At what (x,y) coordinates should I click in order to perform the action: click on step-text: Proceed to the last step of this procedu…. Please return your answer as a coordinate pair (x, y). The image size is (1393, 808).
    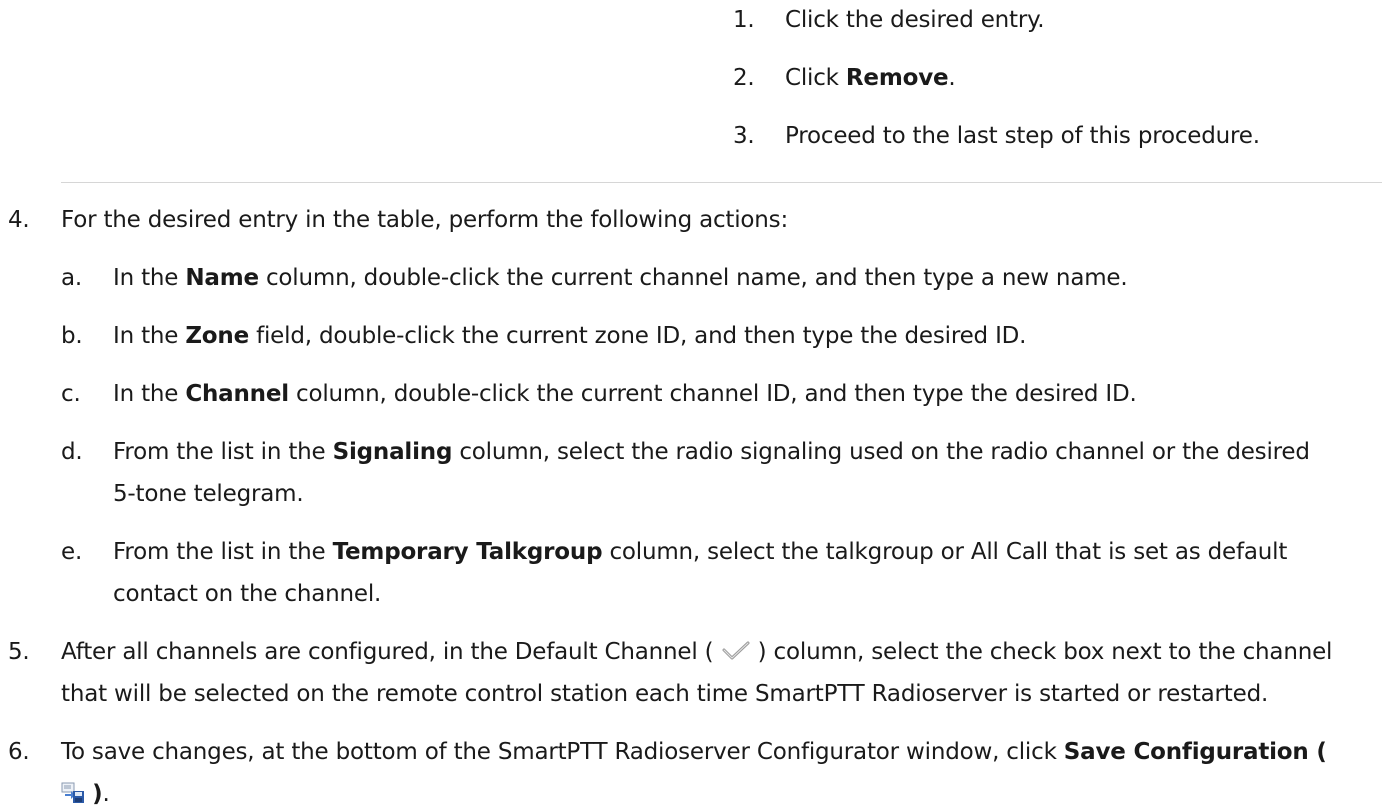
    Looking at the image, I should click on (1022, 136).